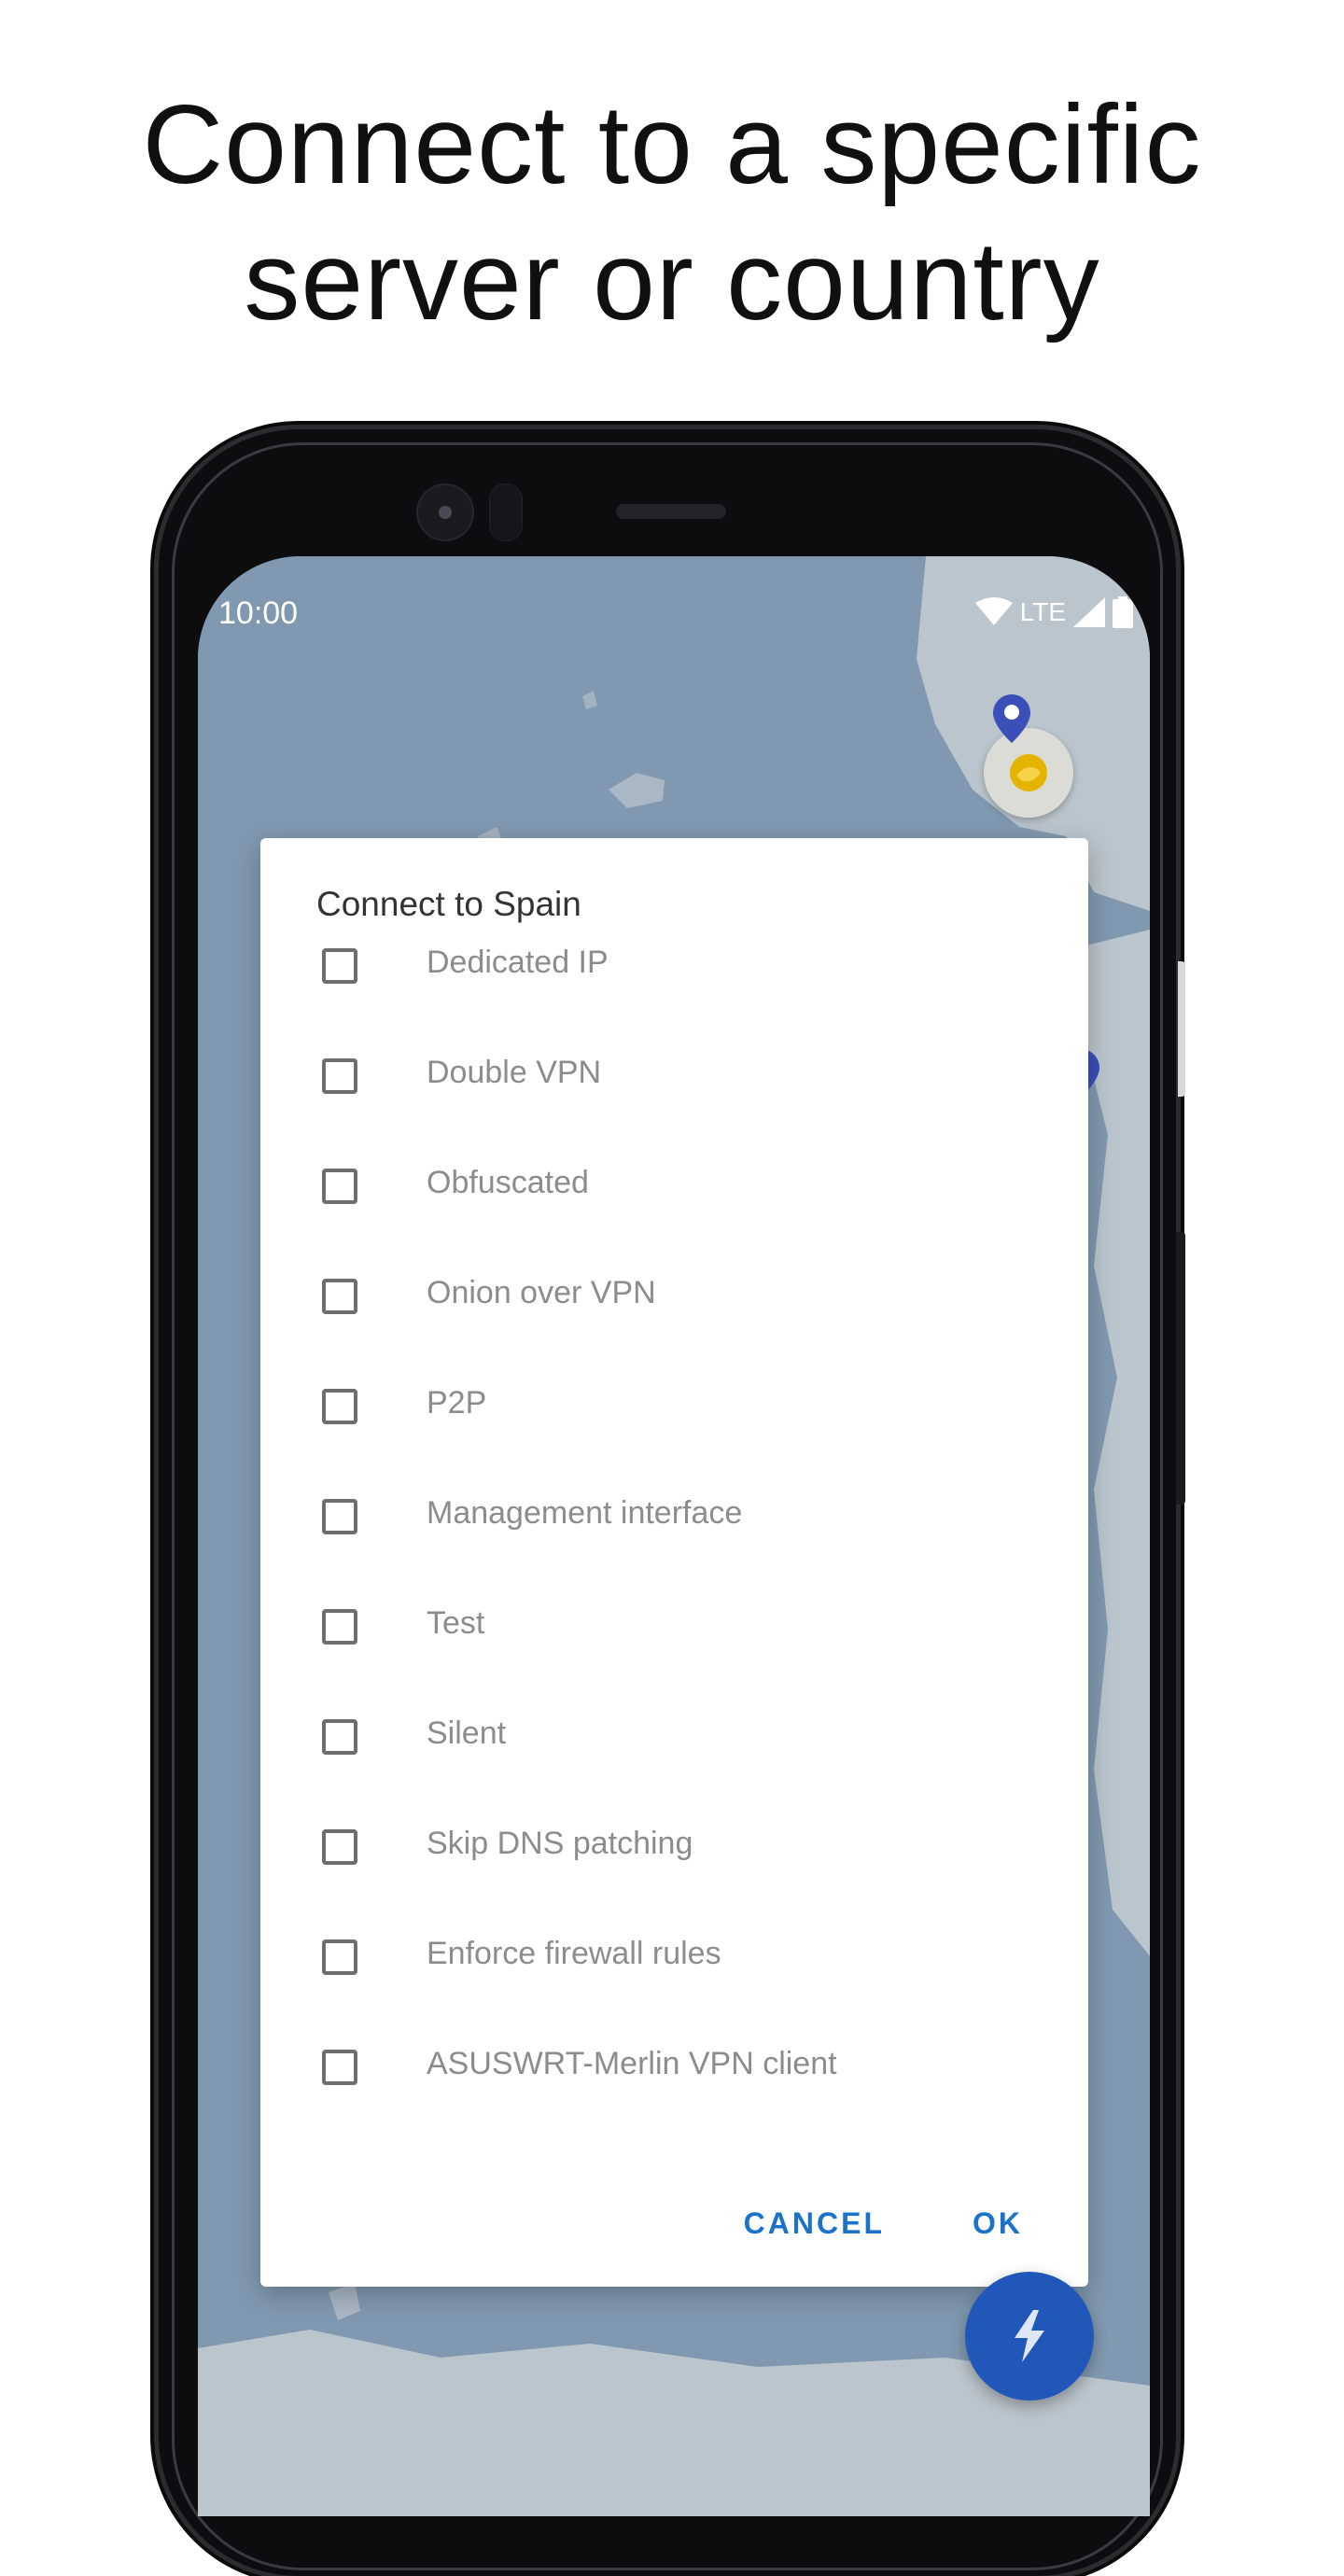 The image size is (1344, 2576). I want to click on ok-button: OK, so click(998, 2223).